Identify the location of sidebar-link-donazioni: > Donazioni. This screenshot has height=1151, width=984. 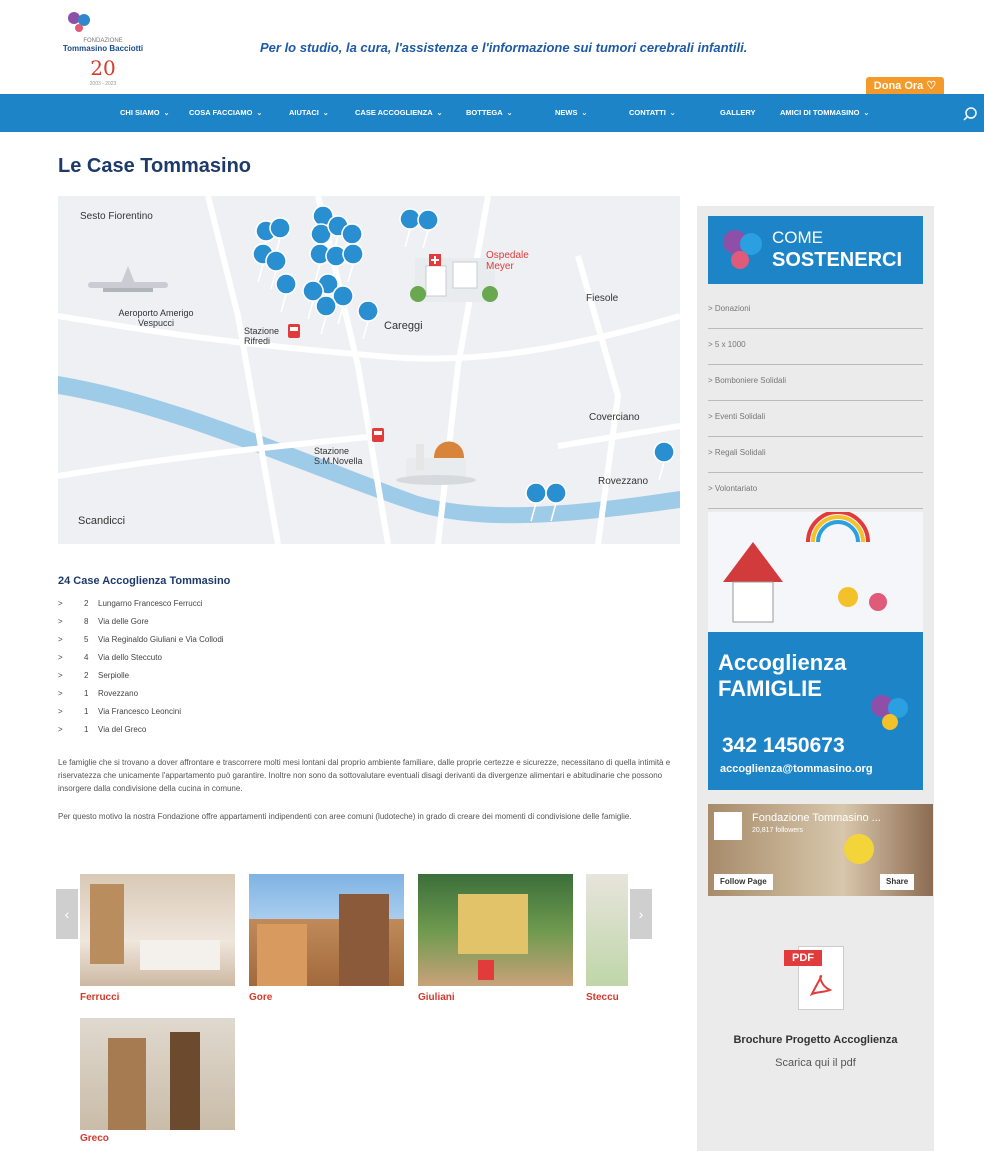
(815, 310).